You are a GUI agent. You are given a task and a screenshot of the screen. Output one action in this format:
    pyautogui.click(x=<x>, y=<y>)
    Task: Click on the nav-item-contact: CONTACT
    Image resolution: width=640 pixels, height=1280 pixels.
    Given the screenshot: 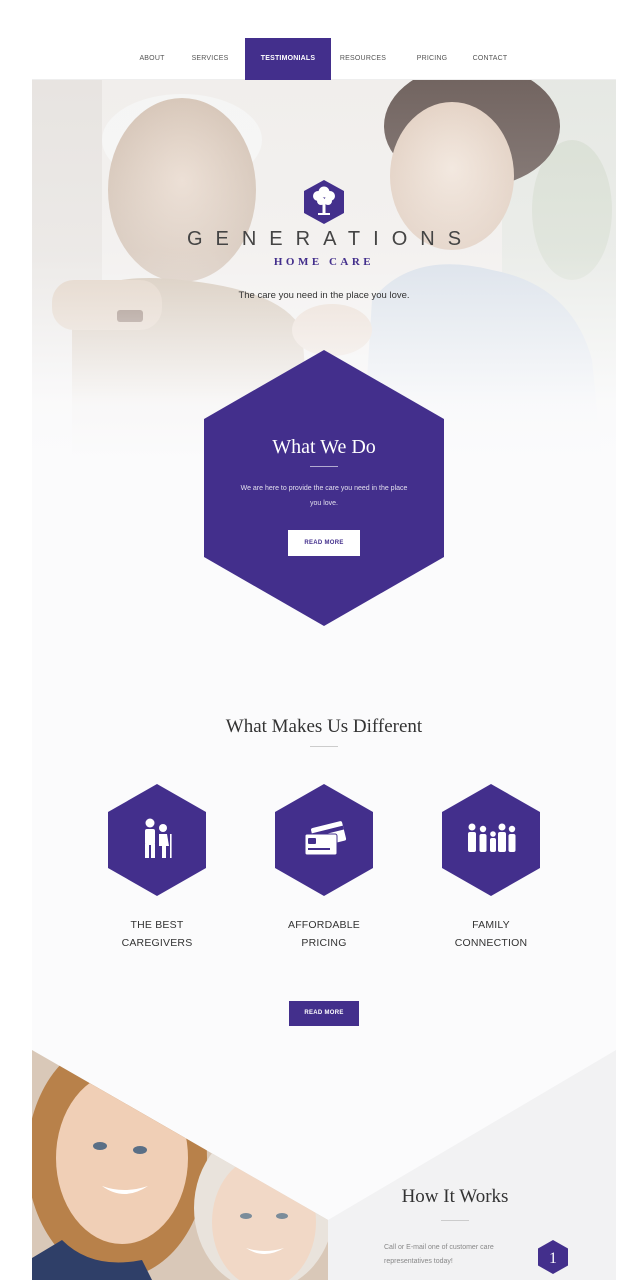 What is the action you would take?
    pyautogui.click(x=490, y=59)
    